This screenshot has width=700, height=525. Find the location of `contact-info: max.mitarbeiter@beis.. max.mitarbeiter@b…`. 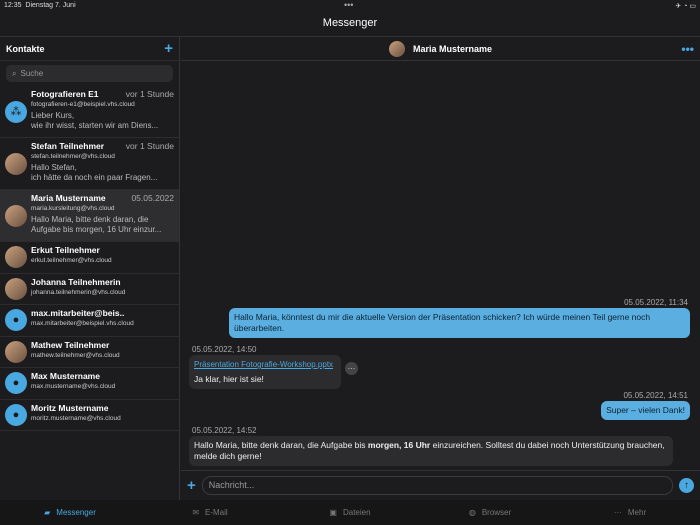

contact-info: max.mitarbeiter@beis.. max.mitarbeiter@b… is located at coordinates (105, 320).